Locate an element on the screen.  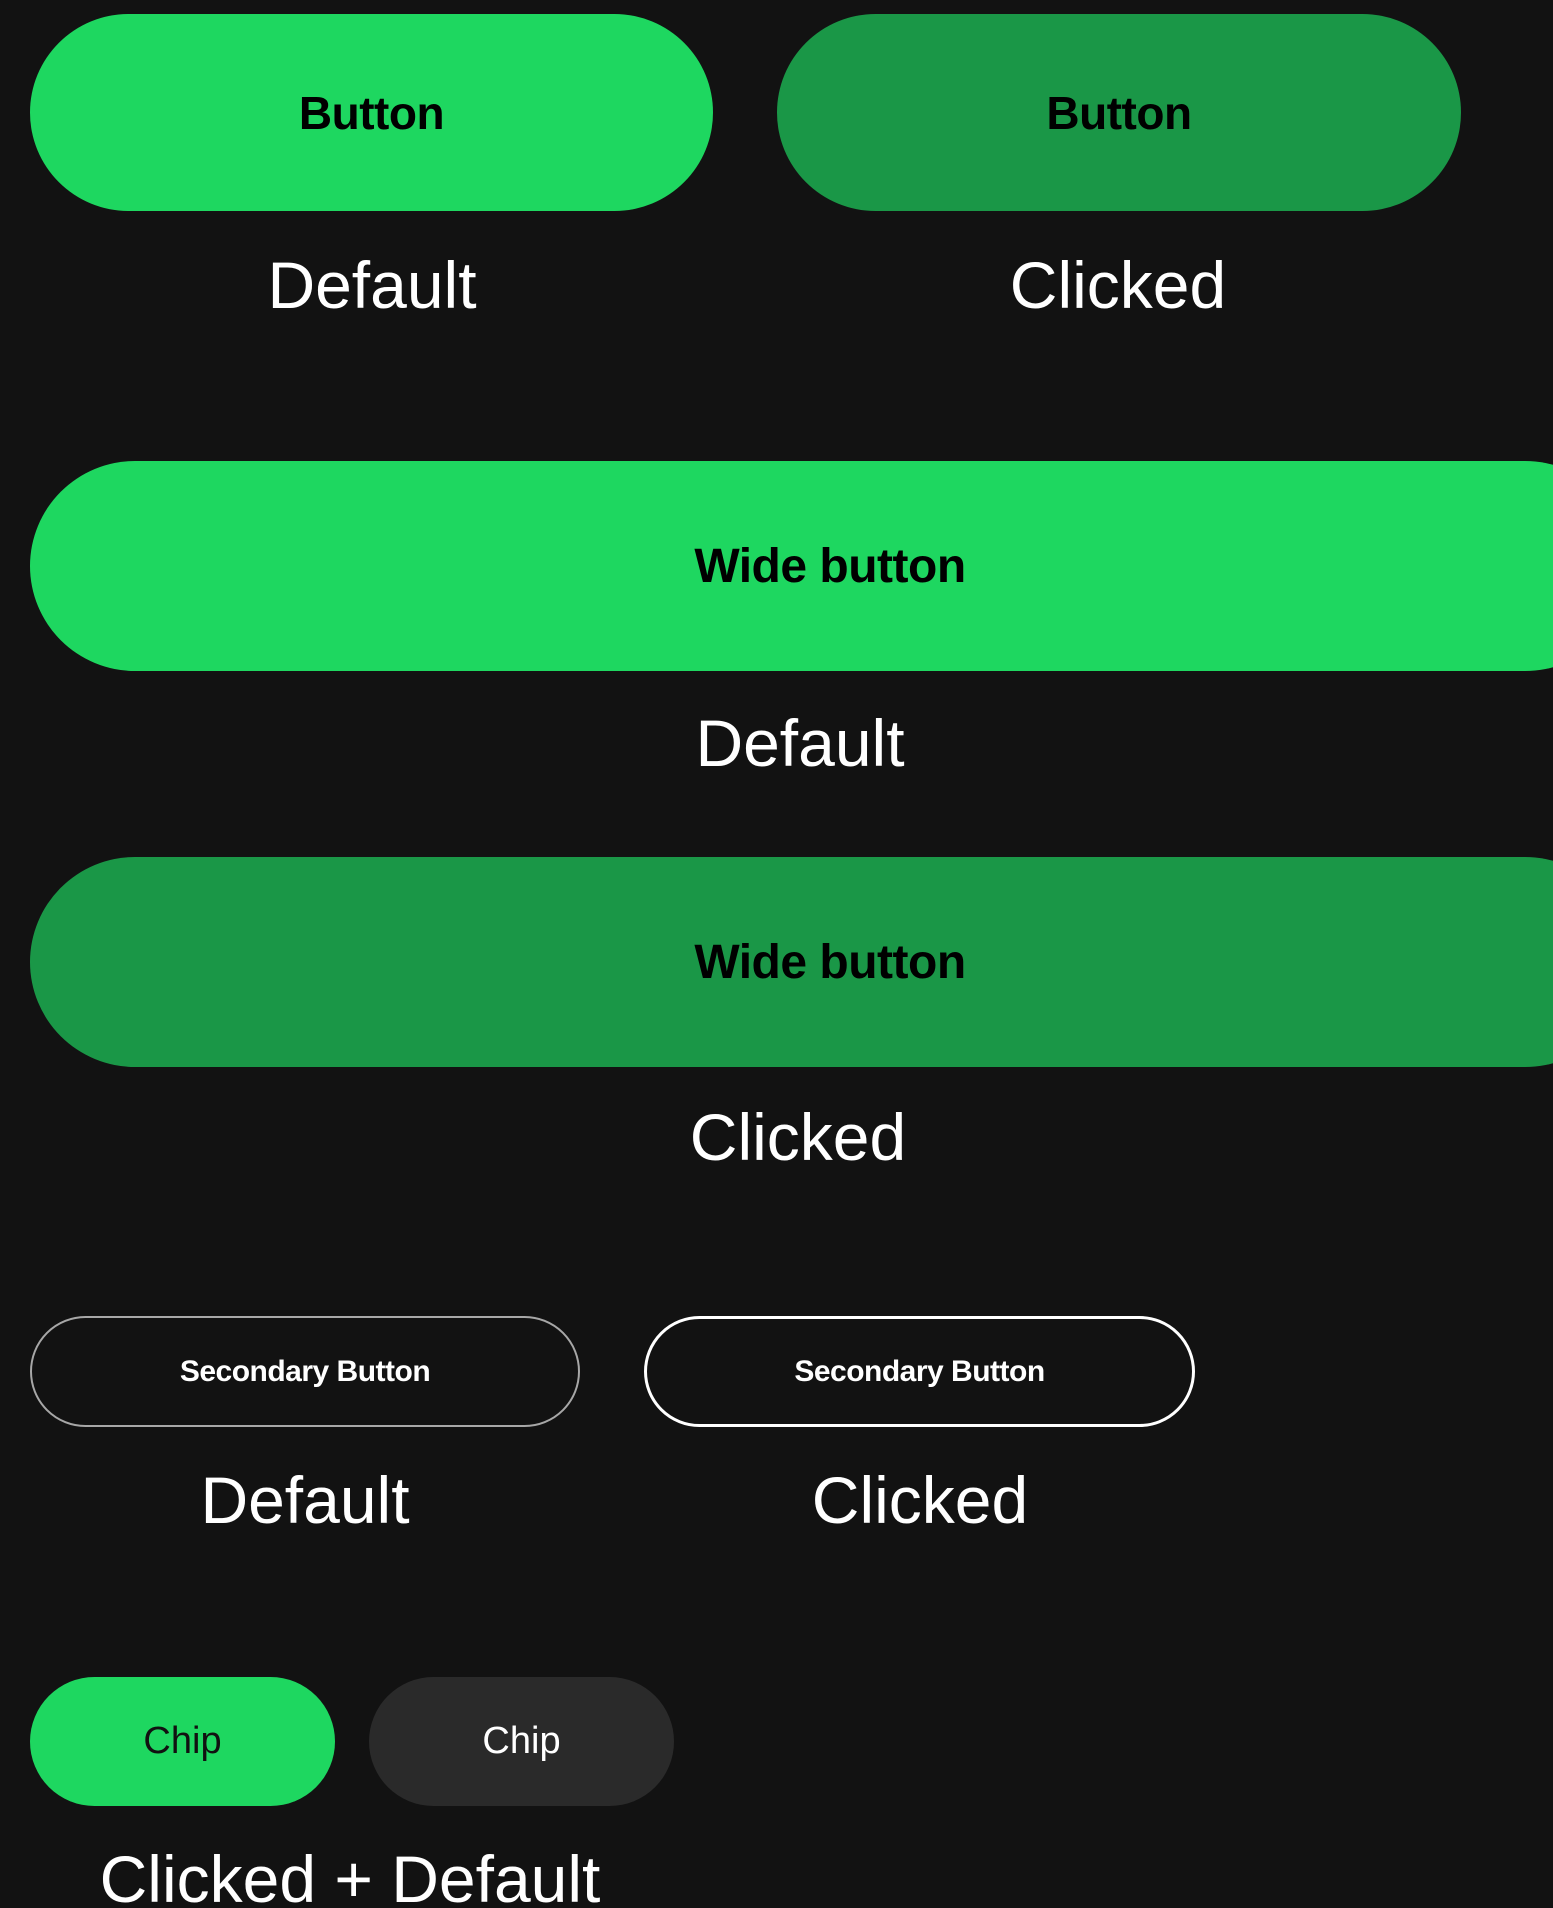
primary-button-default: Button is located at coordinates (371, 112).